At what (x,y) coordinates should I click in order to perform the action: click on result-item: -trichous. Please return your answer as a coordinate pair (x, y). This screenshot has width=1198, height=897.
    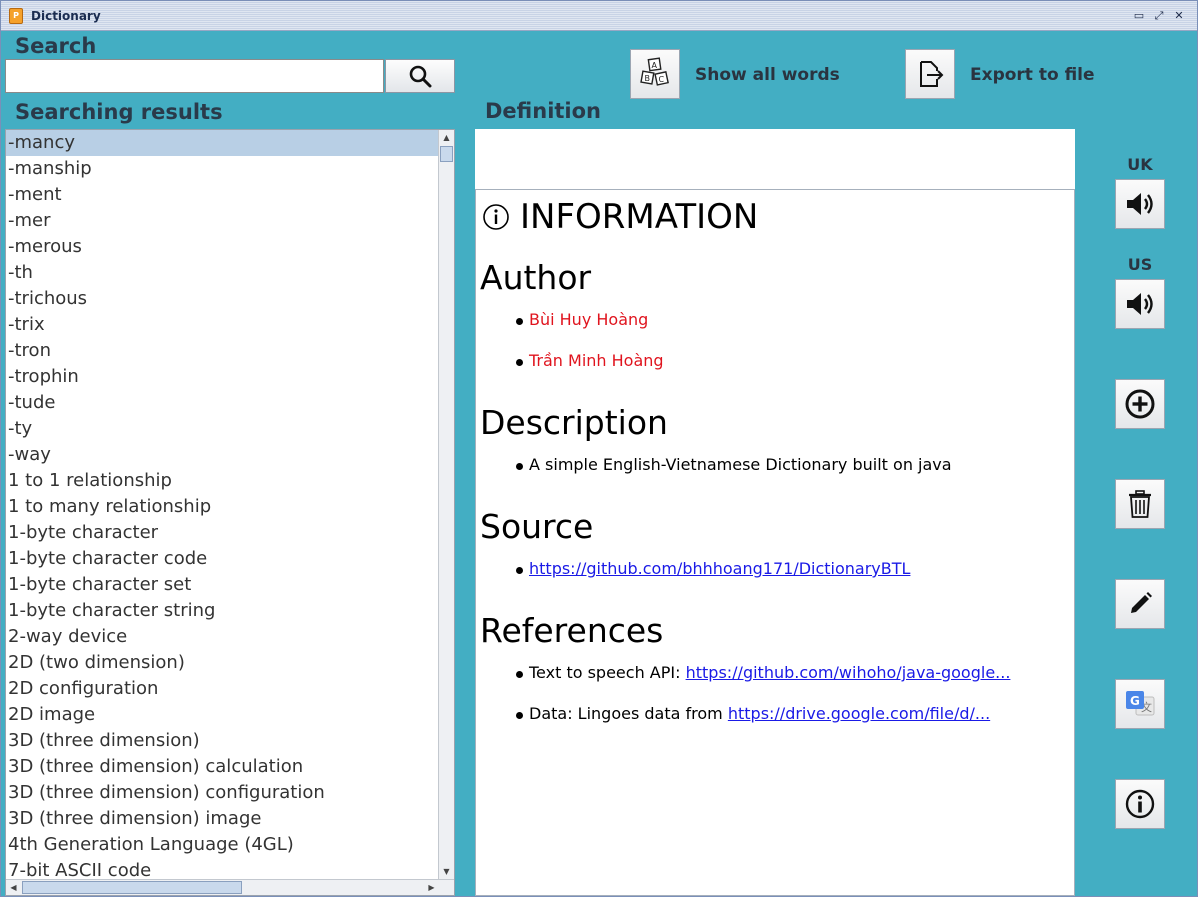
    Looking at the image, I should click on (230, 299).